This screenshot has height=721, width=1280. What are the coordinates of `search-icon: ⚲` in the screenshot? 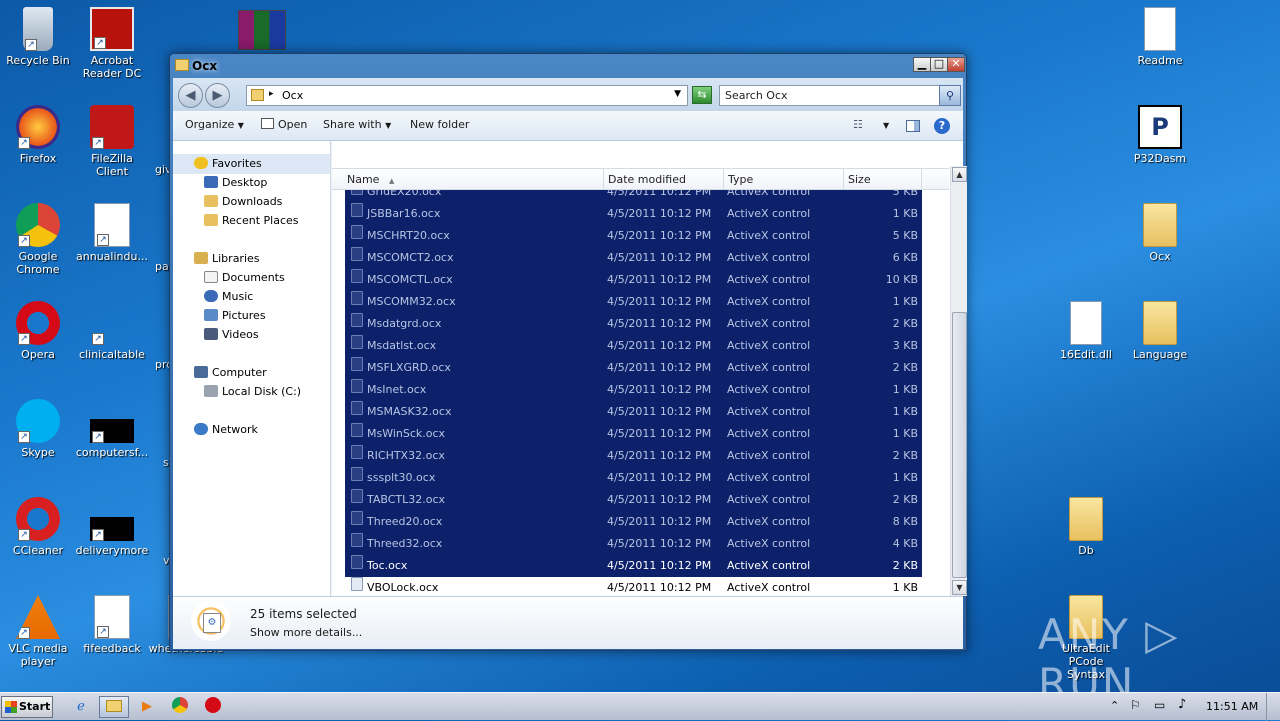 It's located at (950, 95).